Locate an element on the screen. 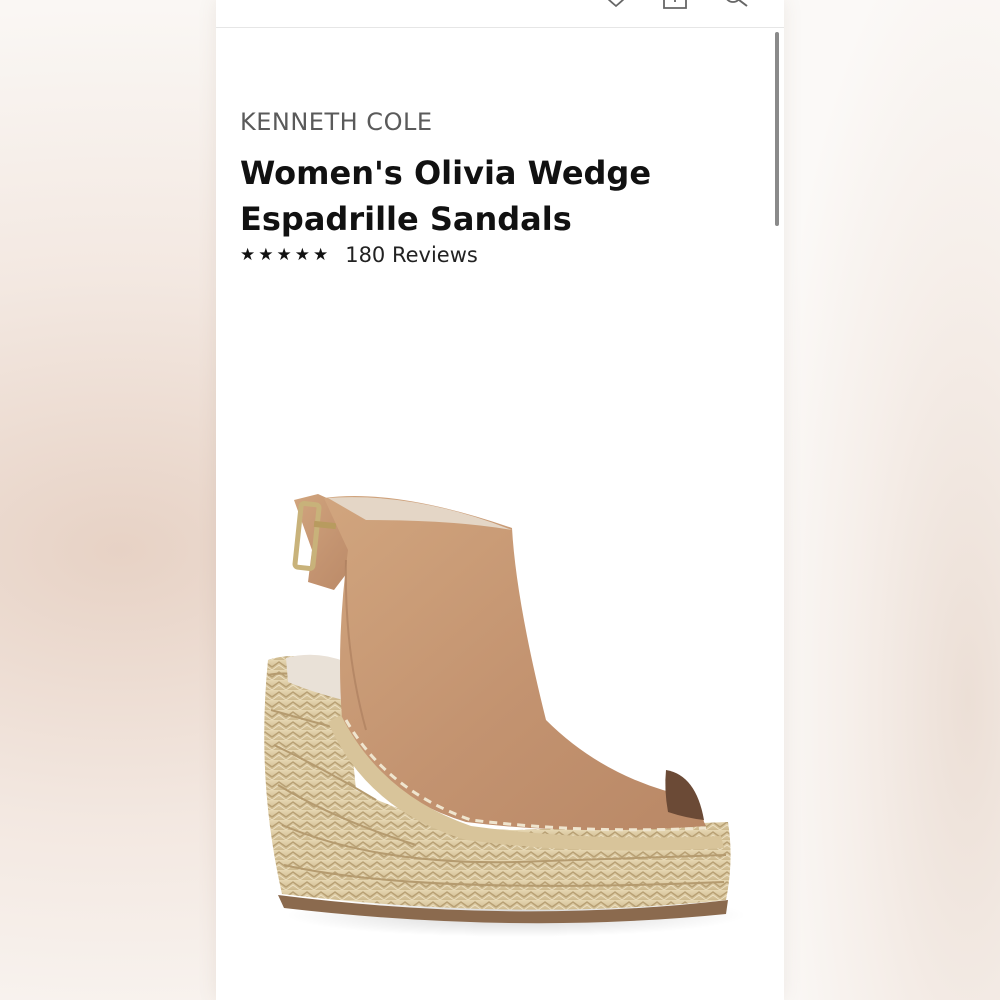 The height and width of the screenshot is (1000, 1000). share-icon is located at coordinates (675, 6).